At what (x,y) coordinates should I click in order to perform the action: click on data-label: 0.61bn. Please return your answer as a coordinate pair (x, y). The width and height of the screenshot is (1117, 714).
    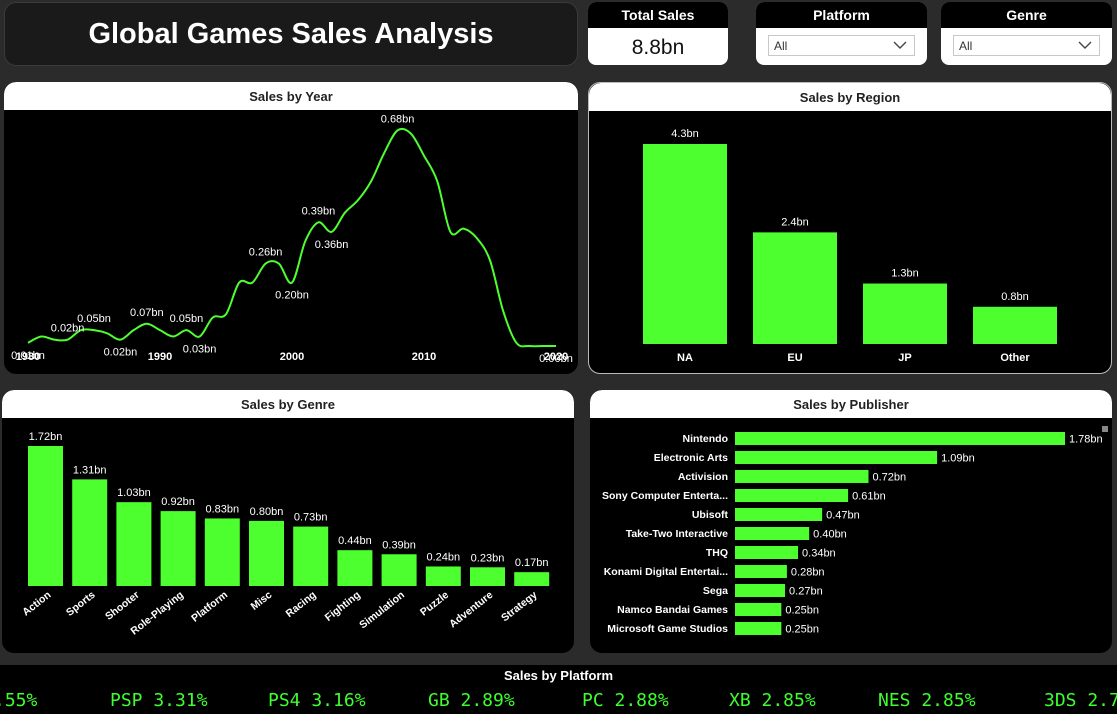
    Looking at the image, I should click on (869, 497).